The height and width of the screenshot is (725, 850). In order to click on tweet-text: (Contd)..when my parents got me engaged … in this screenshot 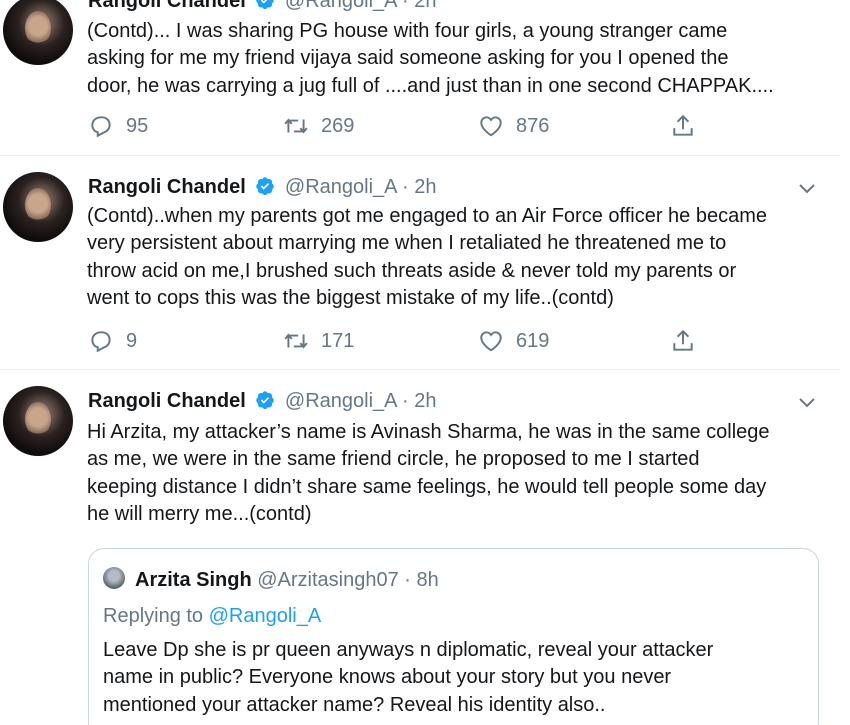, I will do `click(457, 257)`.